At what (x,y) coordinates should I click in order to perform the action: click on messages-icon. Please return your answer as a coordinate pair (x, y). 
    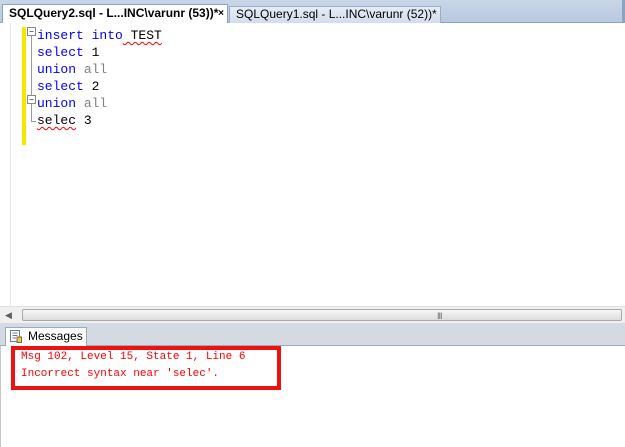
    Looking at the image, I should click on (16, 336).